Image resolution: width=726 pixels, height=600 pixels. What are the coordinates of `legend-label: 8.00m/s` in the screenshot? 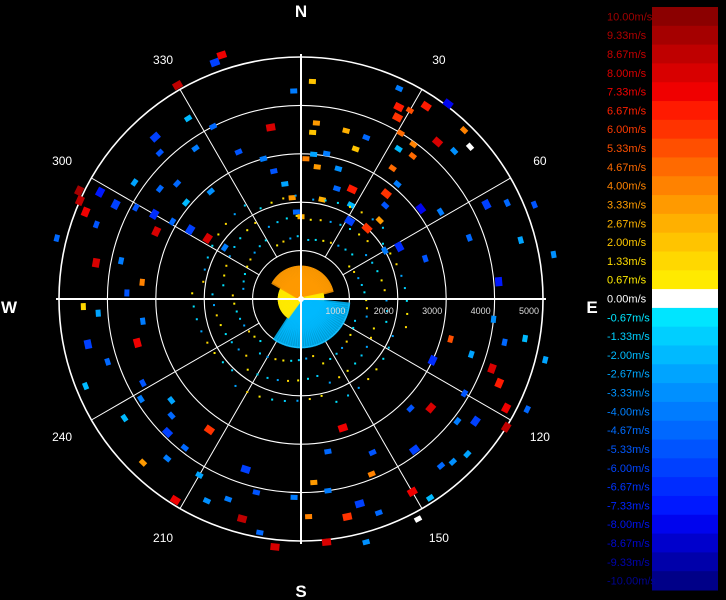 It's located at (627, 74).